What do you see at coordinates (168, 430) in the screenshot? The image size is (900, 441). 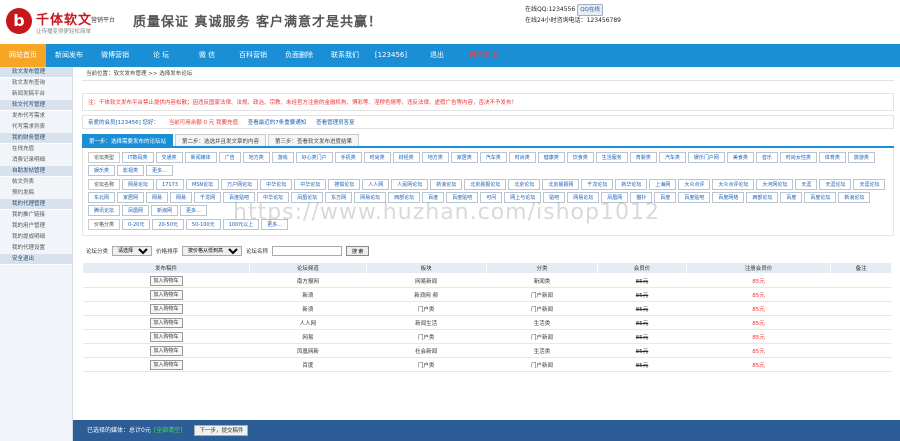 I see `clear-all-link: [全部清空]` at bounding box center [168, 430].